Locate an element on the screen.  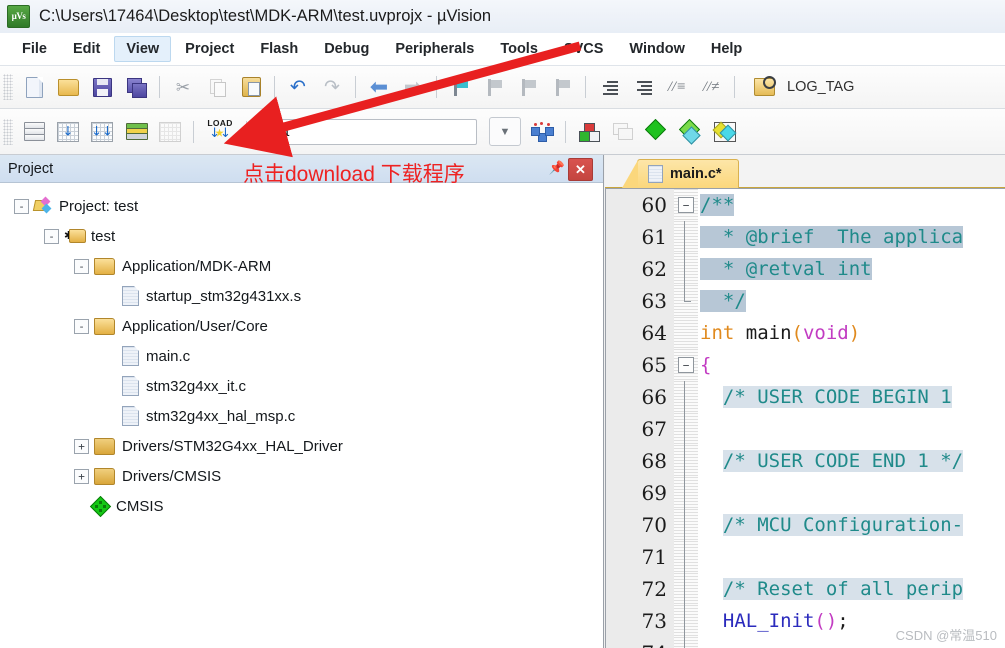
copy-icon is located at coordinates (217, 87).